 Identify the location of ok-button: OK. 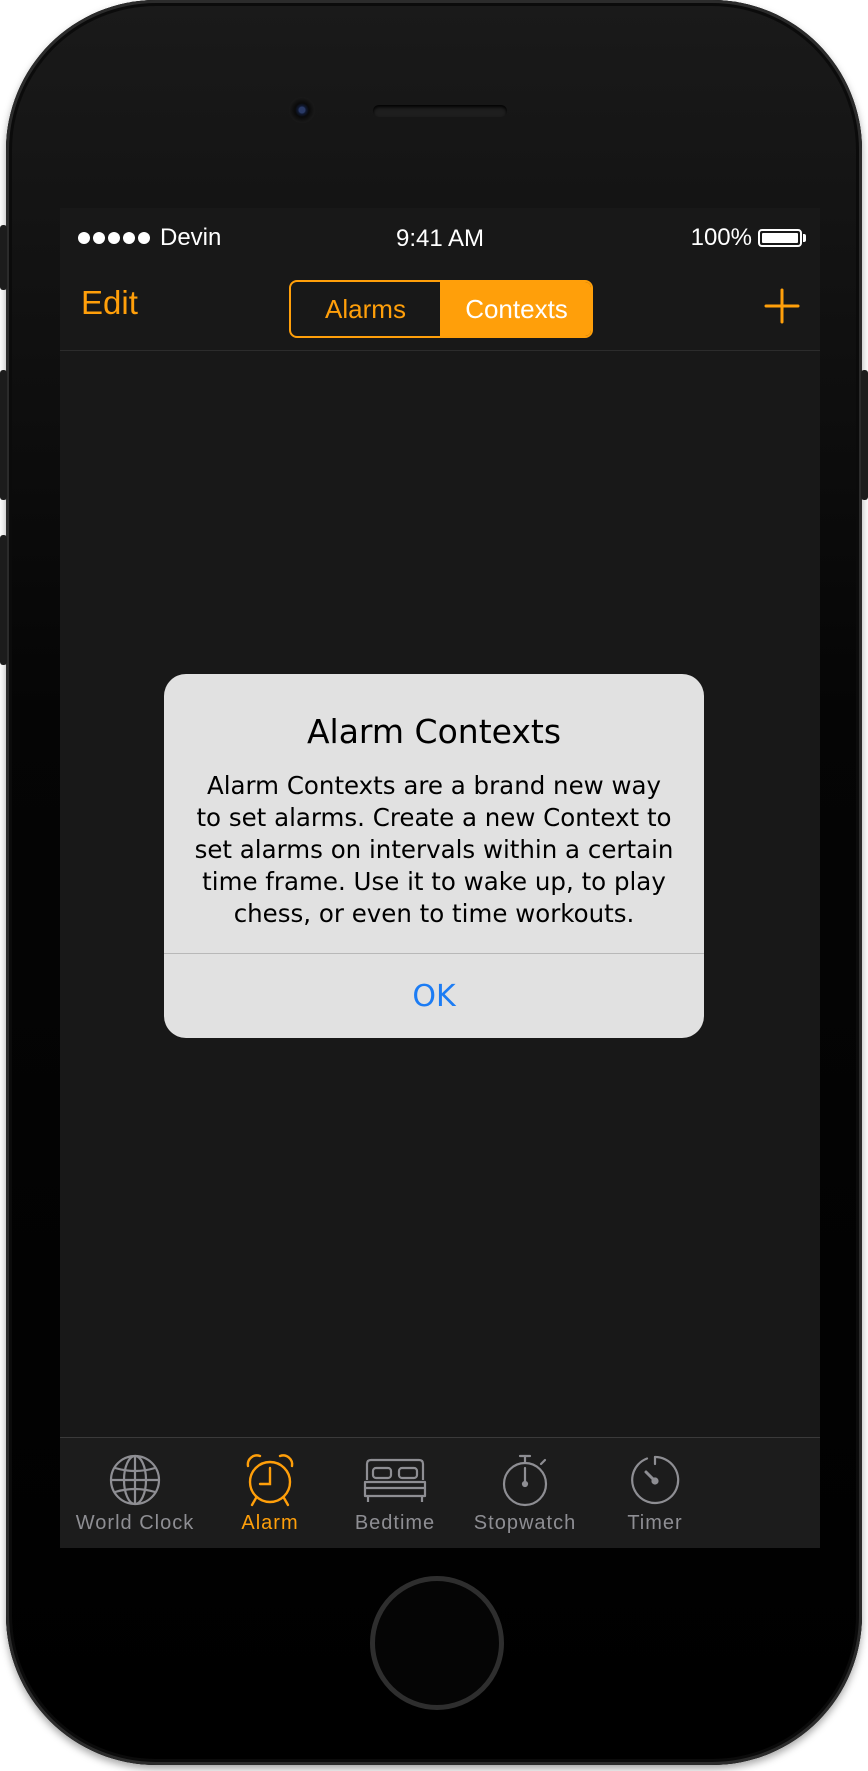
(434, 996).